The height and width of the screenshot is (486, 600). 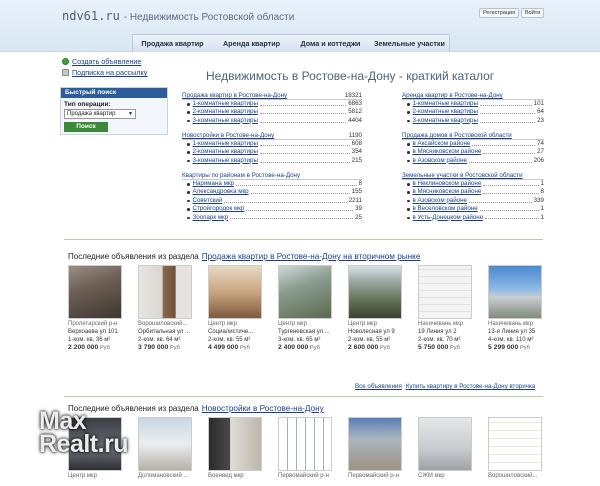 What do you see at coordinates (104, 72) in the screenshot?
I see `subscribe-link: Подписка на рассылку` at bounding box center [104, 72].